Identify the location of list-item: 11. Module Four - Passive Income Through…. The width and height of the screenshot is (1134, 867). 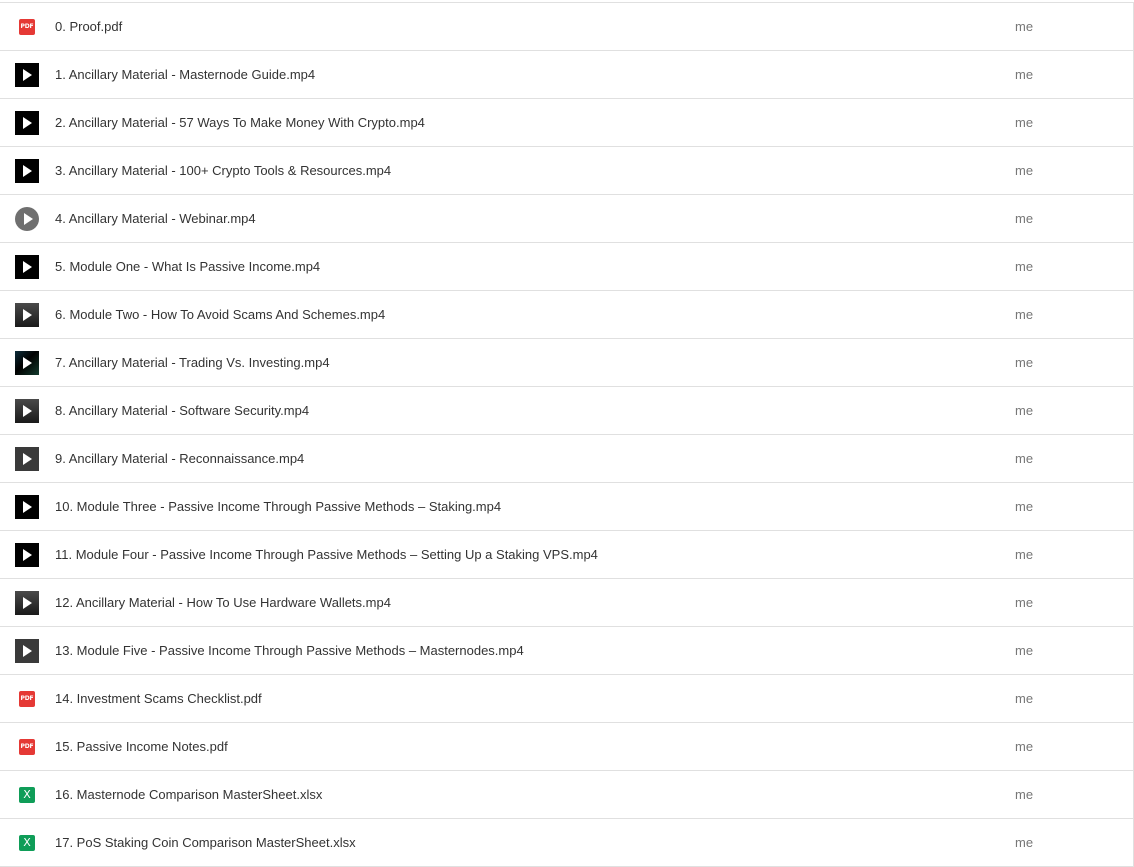
(567, 555).